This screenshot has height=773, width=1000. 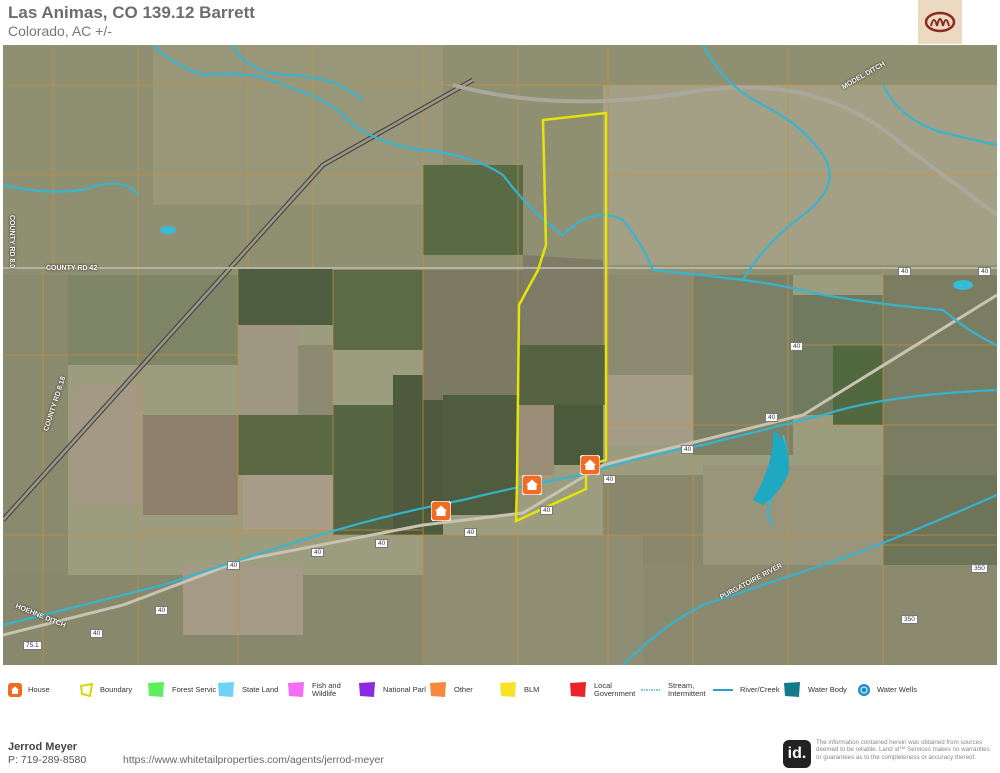 I want to click on legend-item-water-wells: Water Wells, so click(x=887, y=690).